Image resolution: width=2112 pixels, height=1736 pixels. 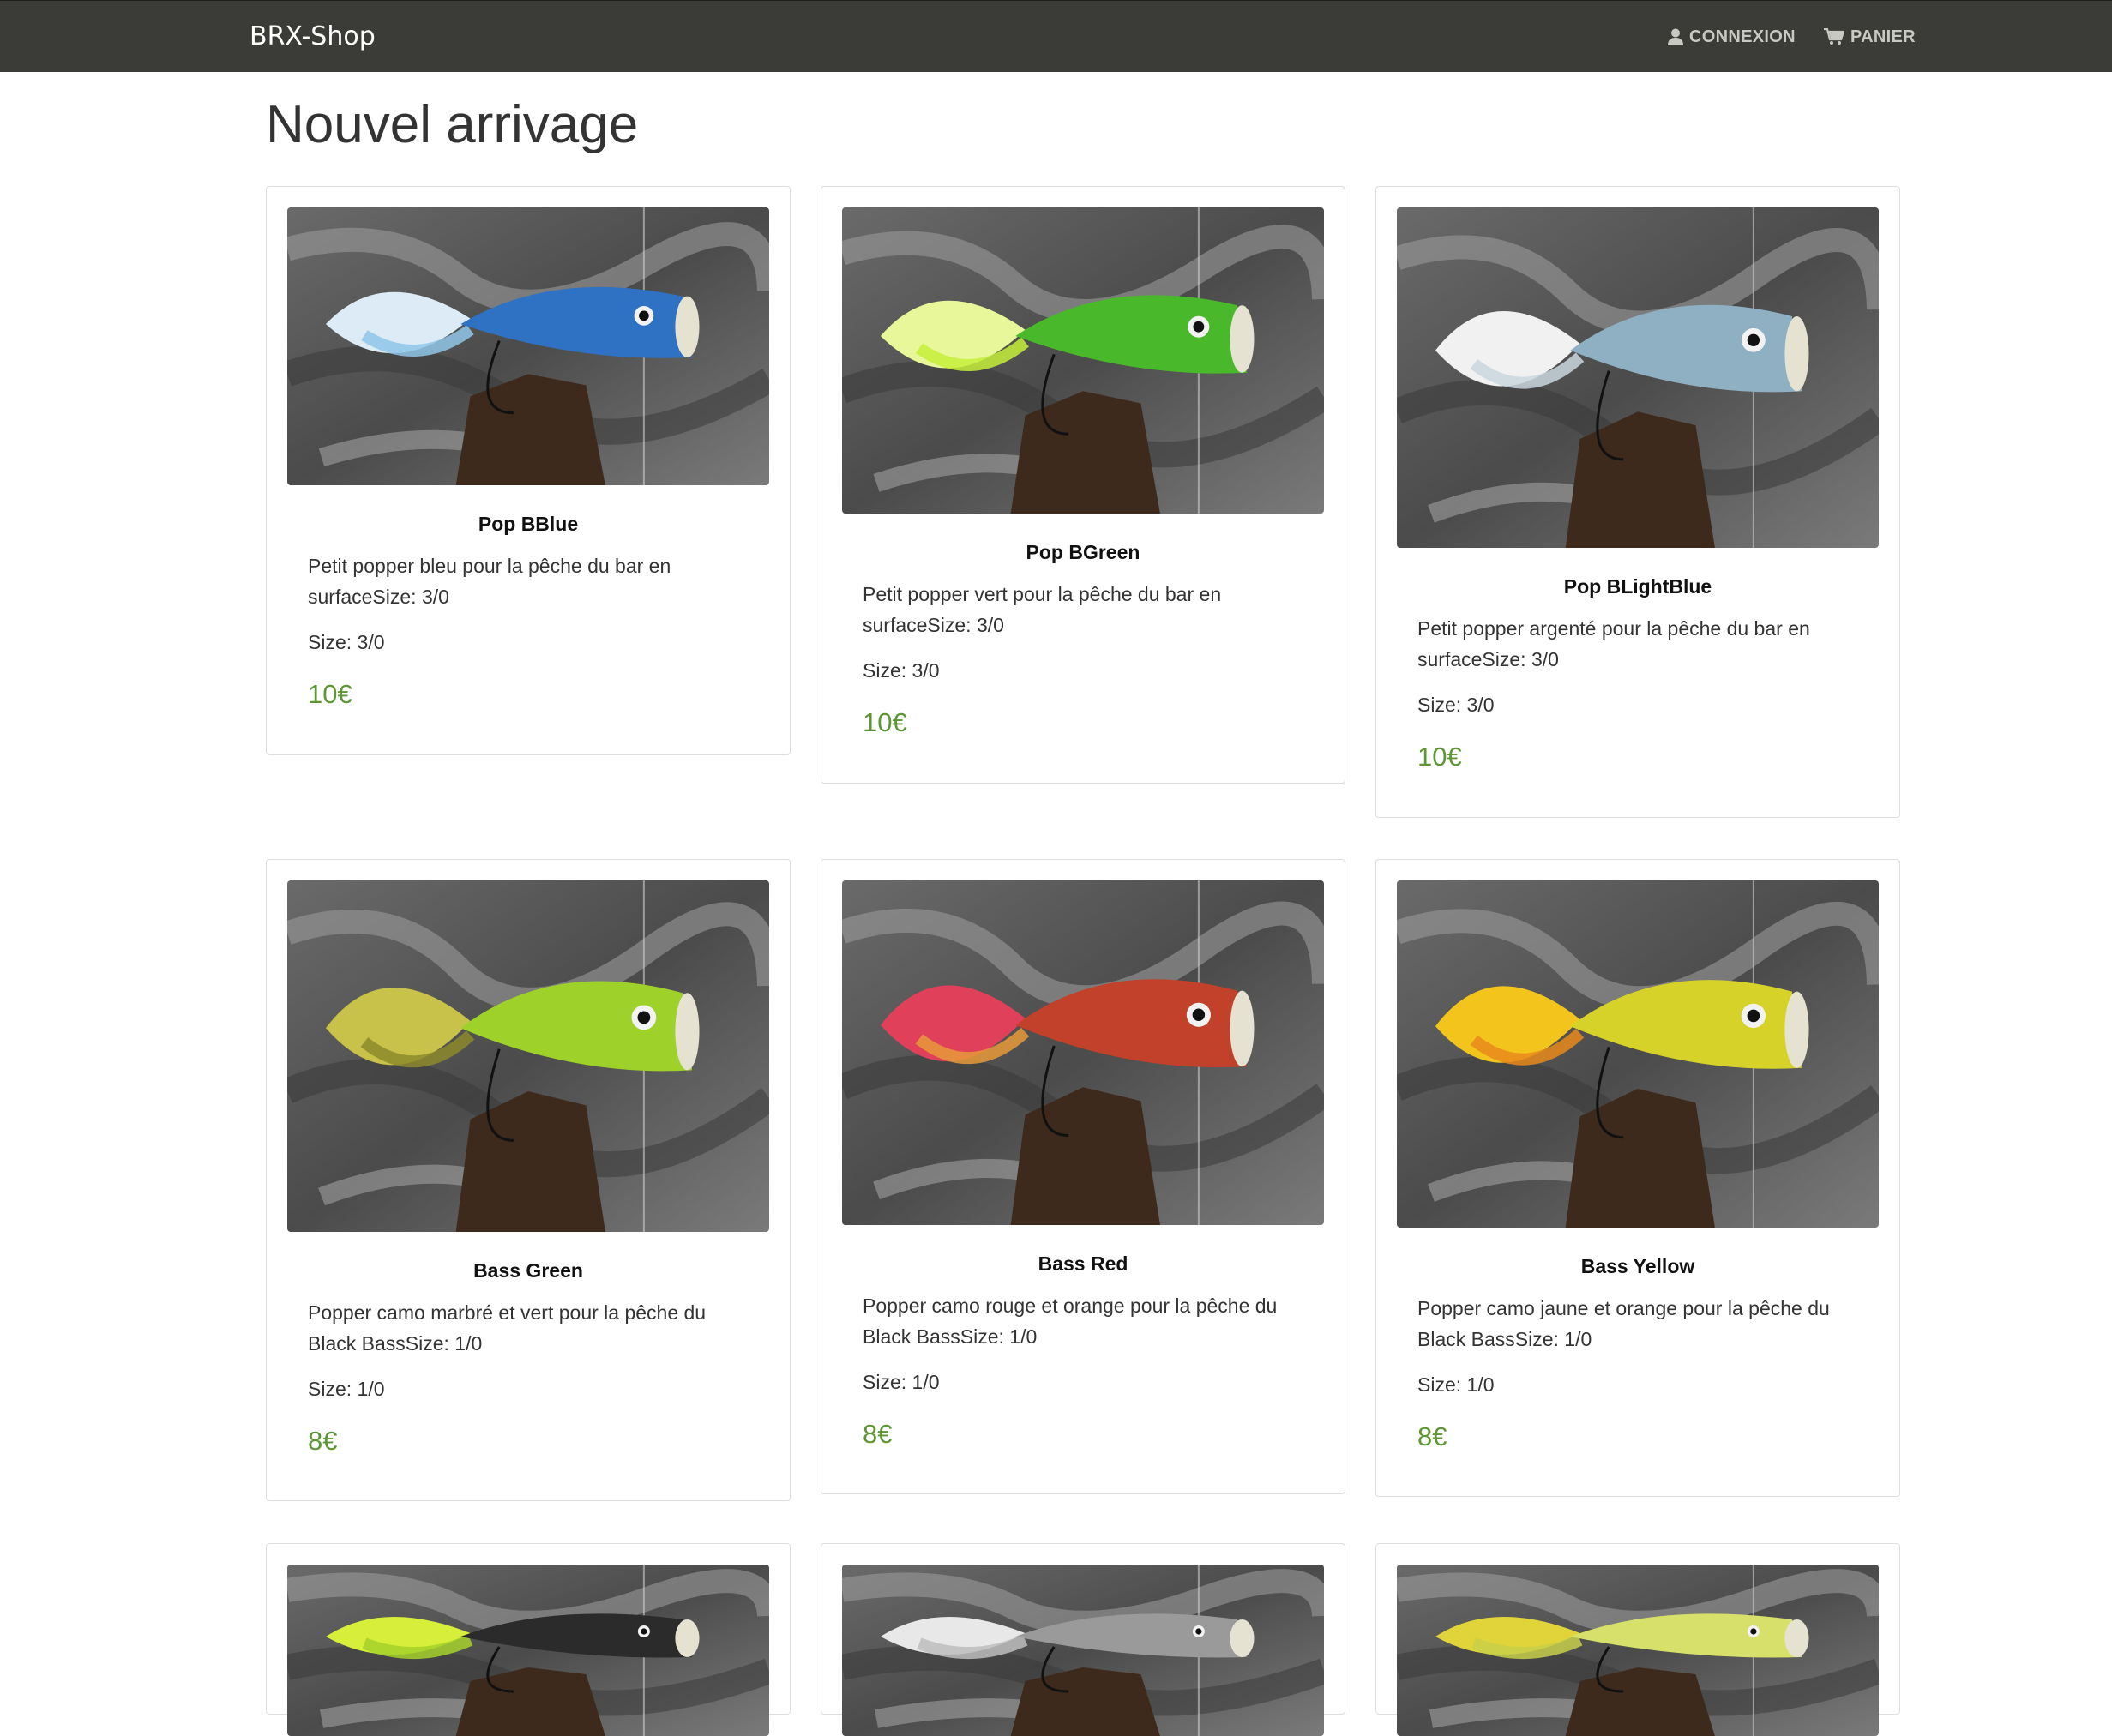 What do you see at coordinates (528, 1270) in the screenshot?
I see `product-name: Bass Green` at bounding box center [528, 1270].